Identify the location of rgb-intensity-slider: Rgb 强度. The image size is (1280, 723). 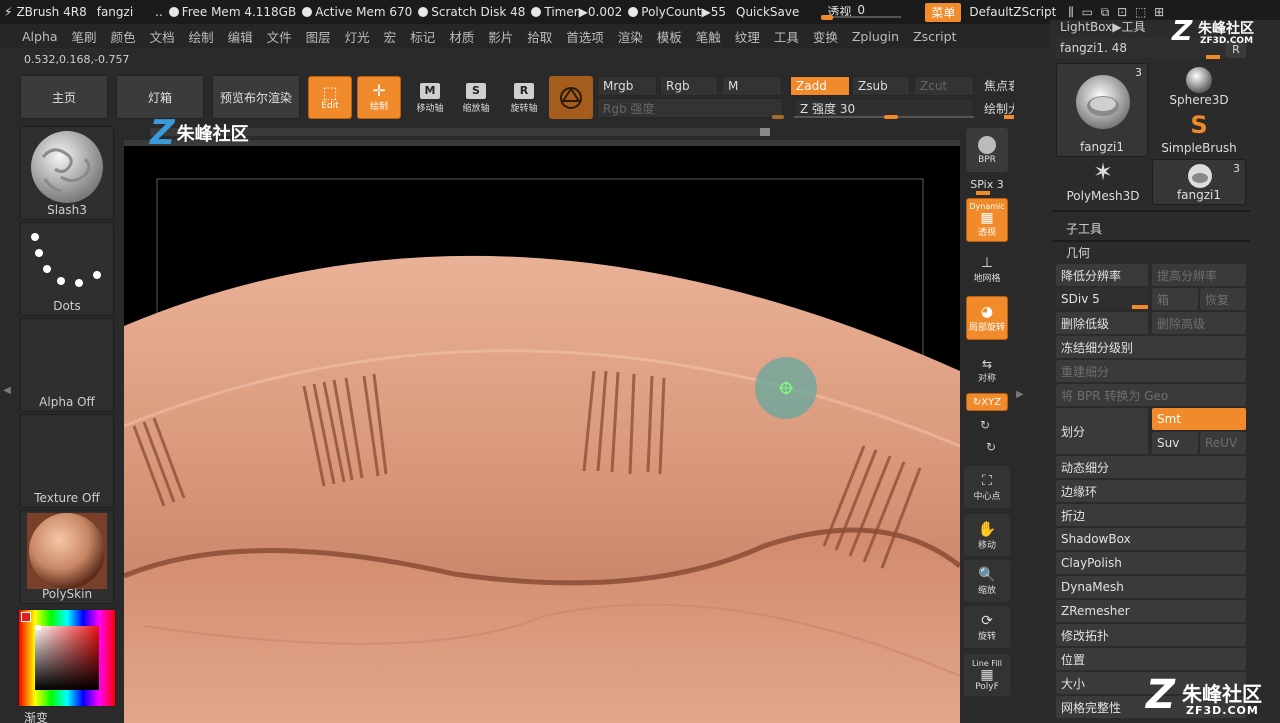
(690, 108).